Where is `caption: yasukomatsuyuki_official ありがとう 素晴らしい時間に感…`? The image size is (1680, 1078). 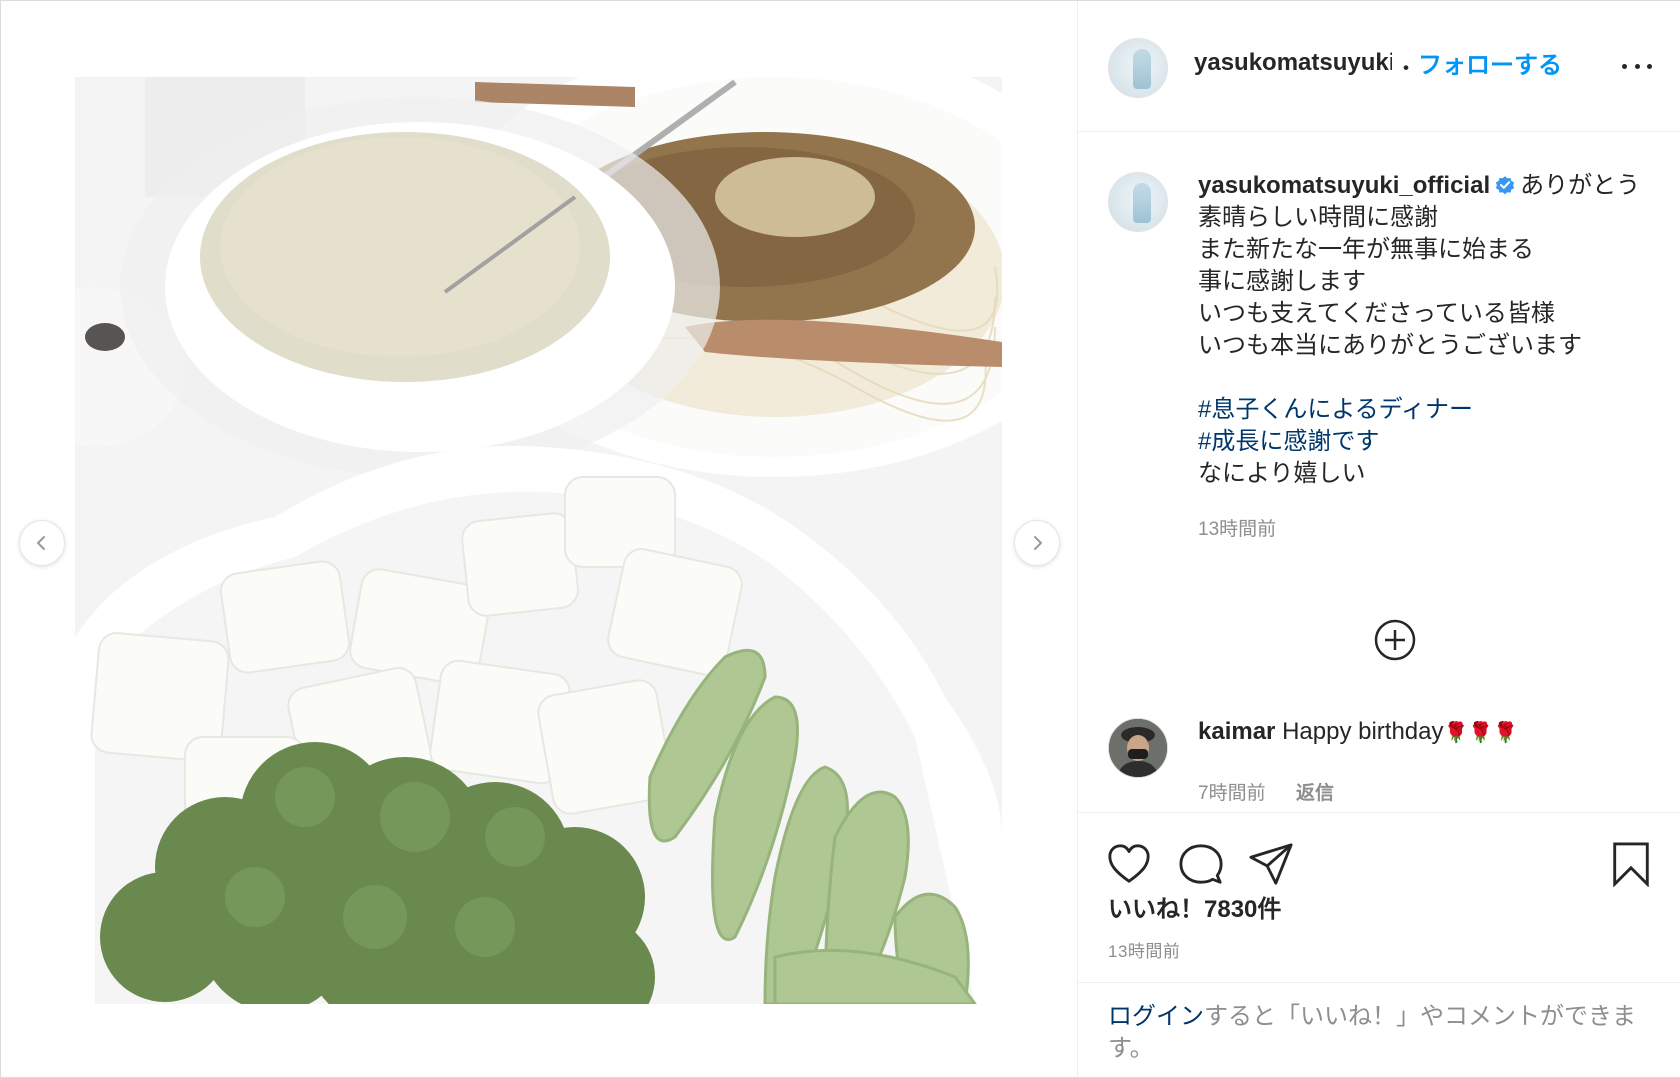 caption: yasukomatsuyuki_official ありがとう 素晴らしい時間に感… is located at coordinates (1423, 330).